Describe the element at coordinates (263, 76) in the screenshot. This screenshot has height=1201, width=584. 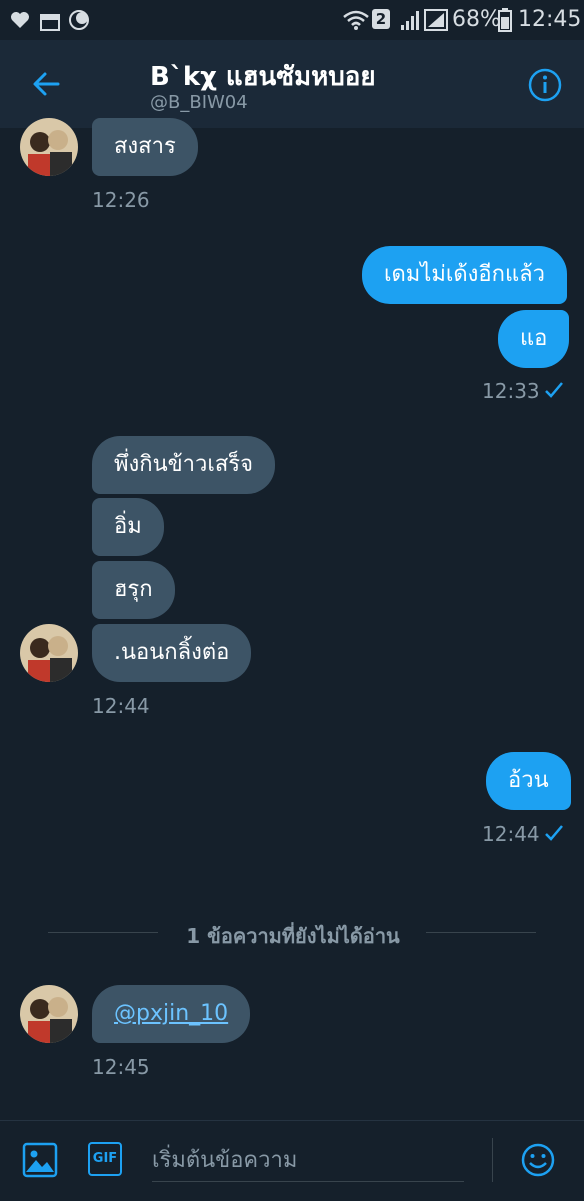
I see `conversation-title: B`kχ แฮนซัมหบอย` at that location.